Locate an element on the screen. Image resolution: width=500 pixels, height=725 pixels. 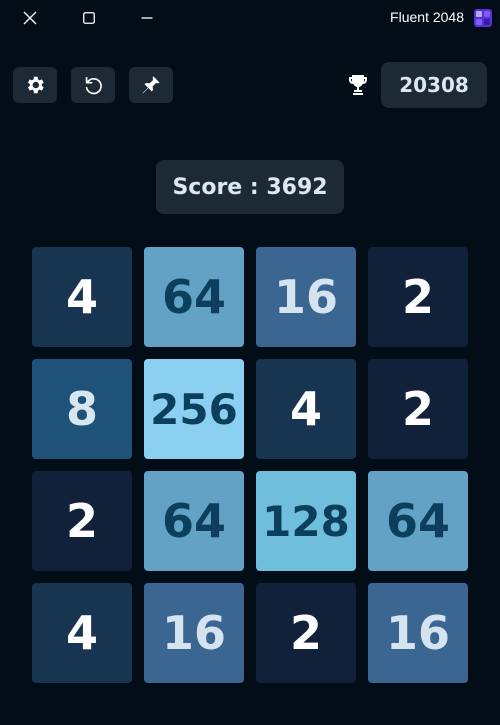
undo-button is located at coordinates (93, 85).